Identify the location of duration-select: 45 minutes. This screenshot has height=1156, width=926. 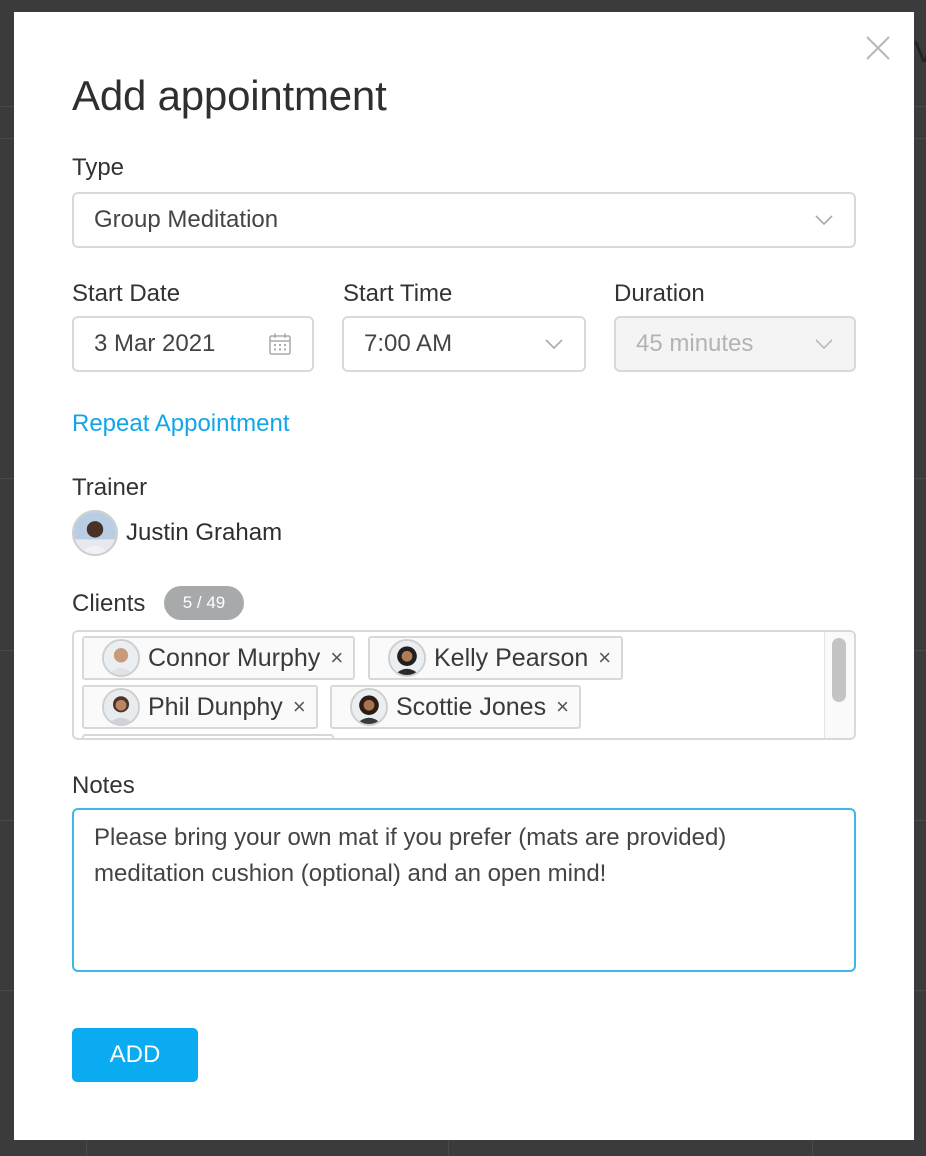
(735, 344).